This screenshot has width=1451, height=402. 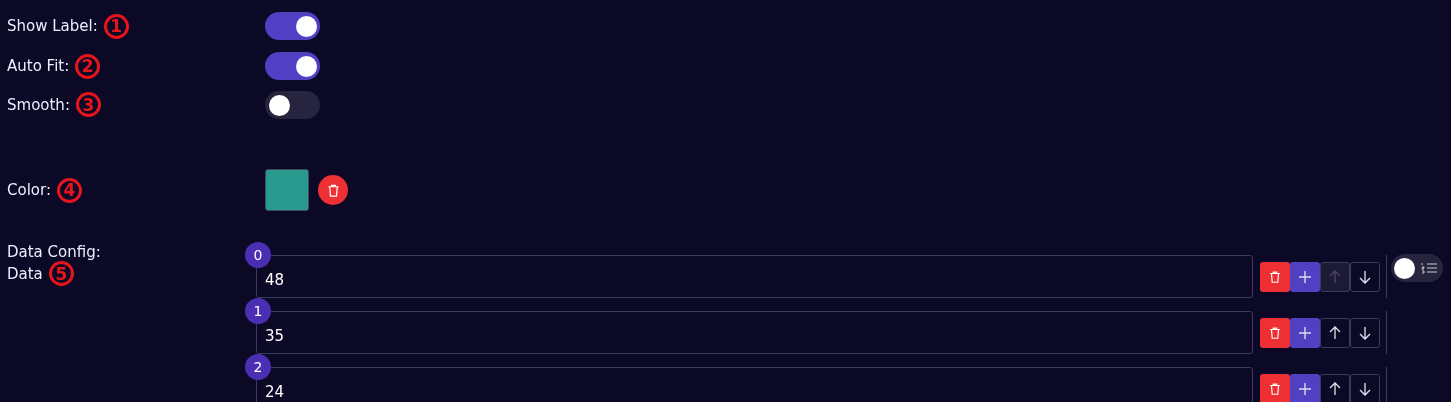 I want to click on annotation-marker: 2, so click(x=88, y=66).